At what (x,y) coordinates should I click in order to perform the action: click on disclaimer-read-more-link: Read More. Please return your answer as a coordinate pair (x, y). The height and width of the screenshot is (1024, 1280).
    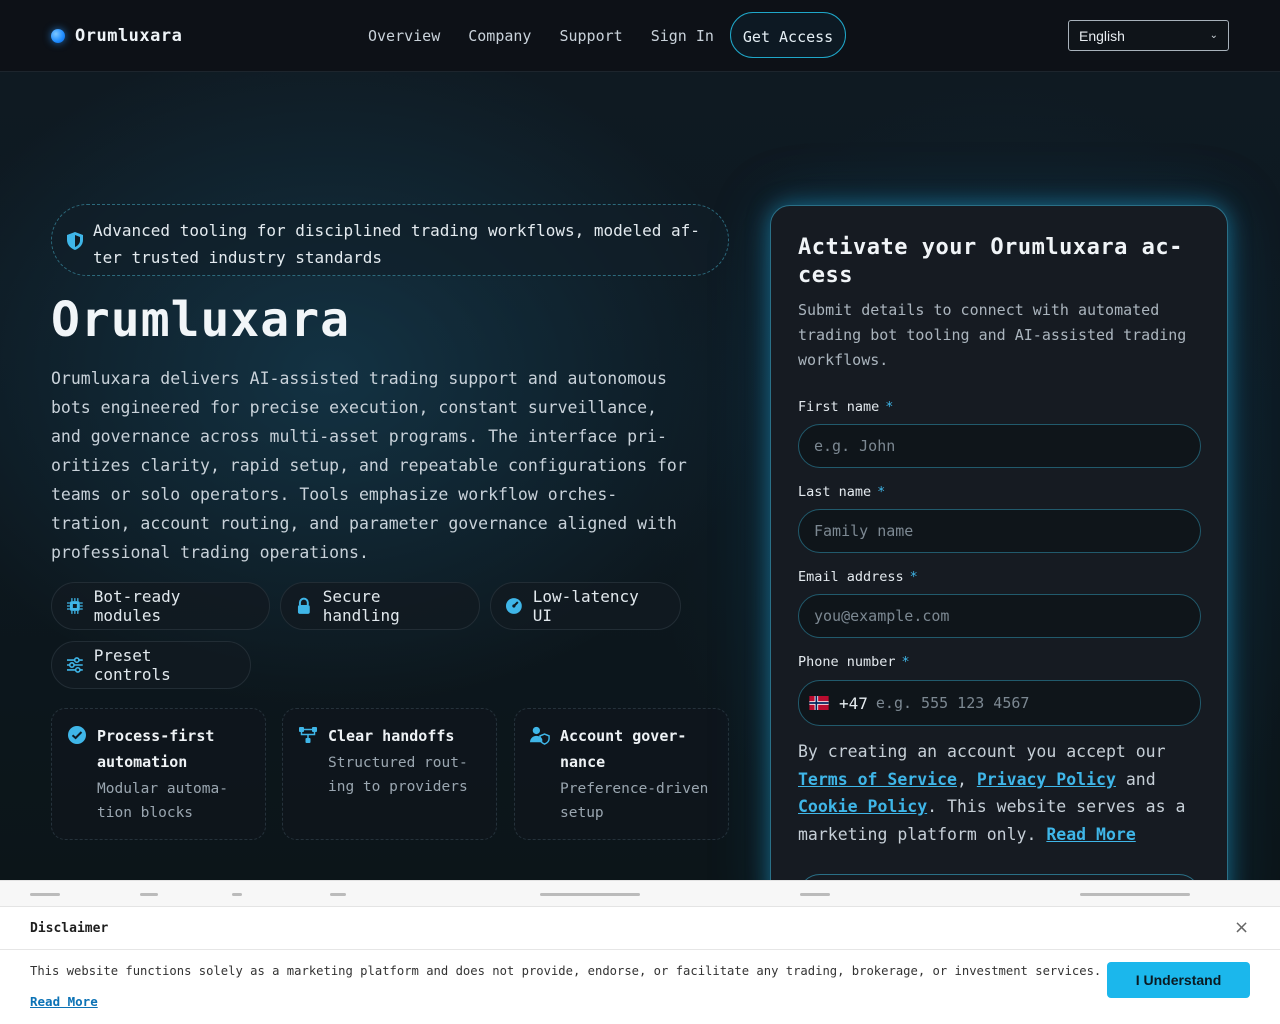
    Looking at the image, I should click on (64, 1001).